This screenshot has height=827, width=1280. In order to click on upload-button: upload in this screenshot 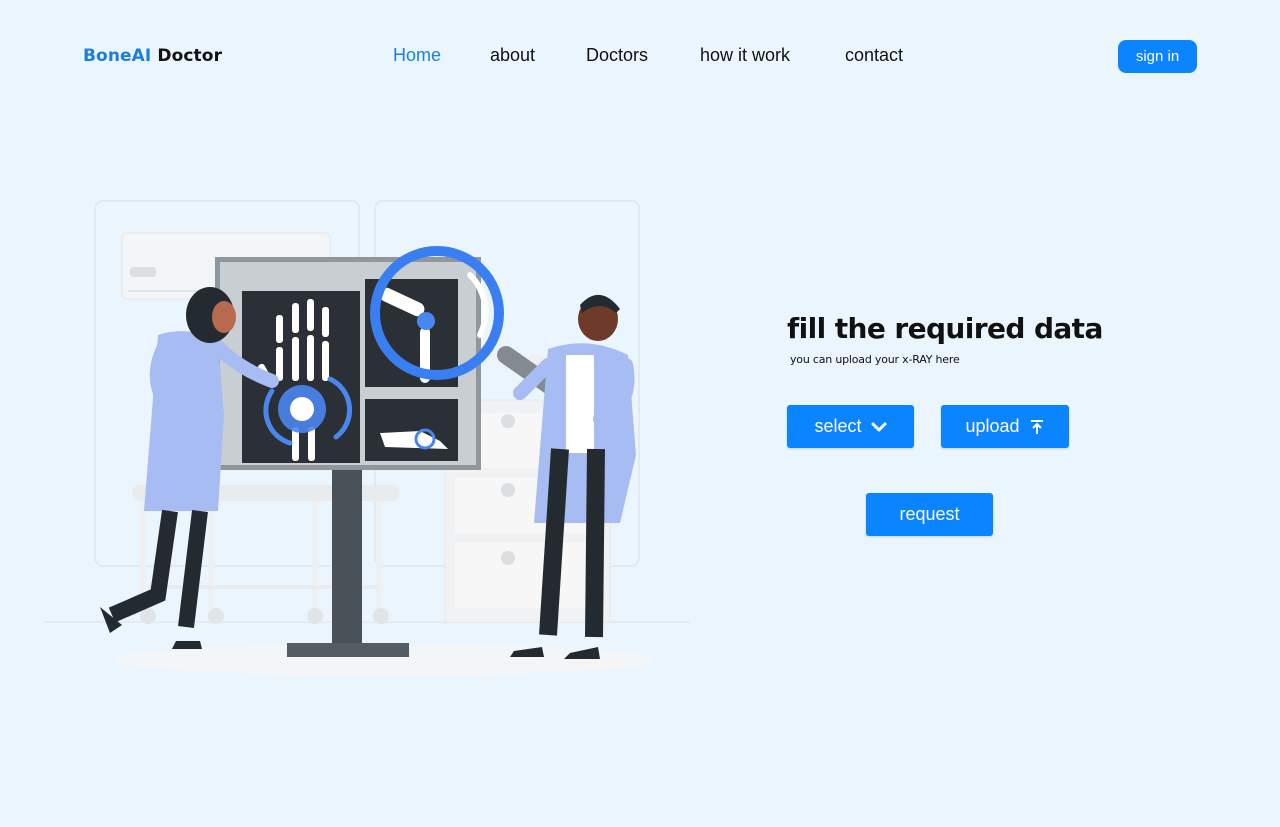, I will do `click(1005, 426)`.